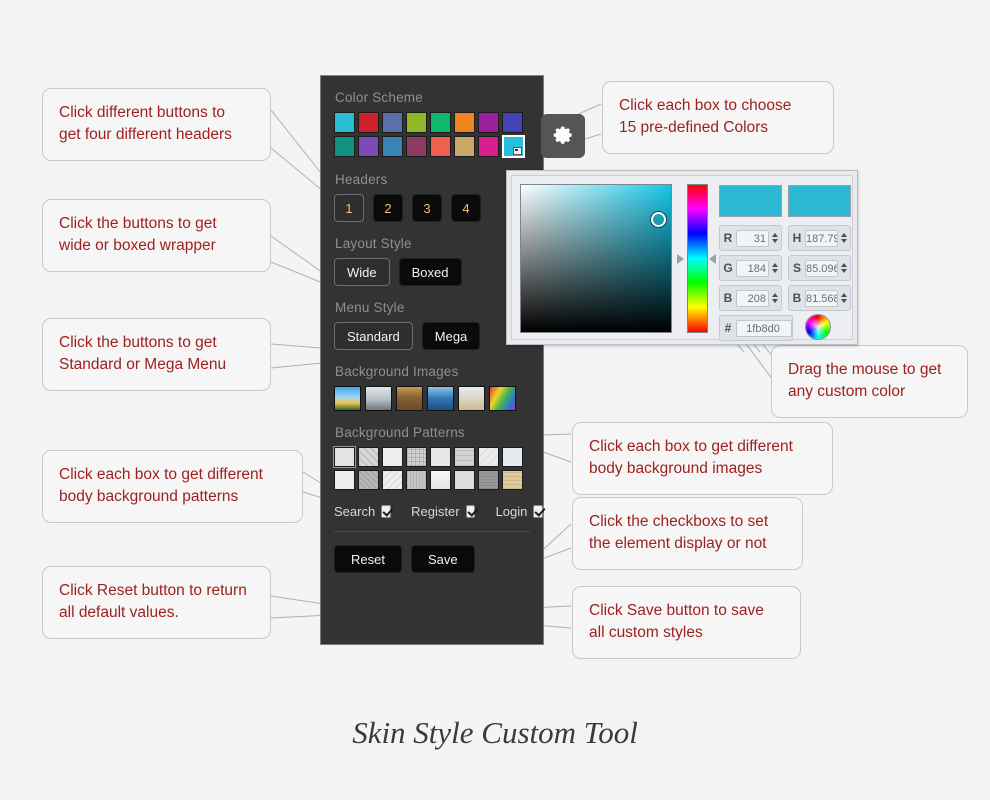  I want to click on background-image-thumb-sky-field, so click(347, 398).